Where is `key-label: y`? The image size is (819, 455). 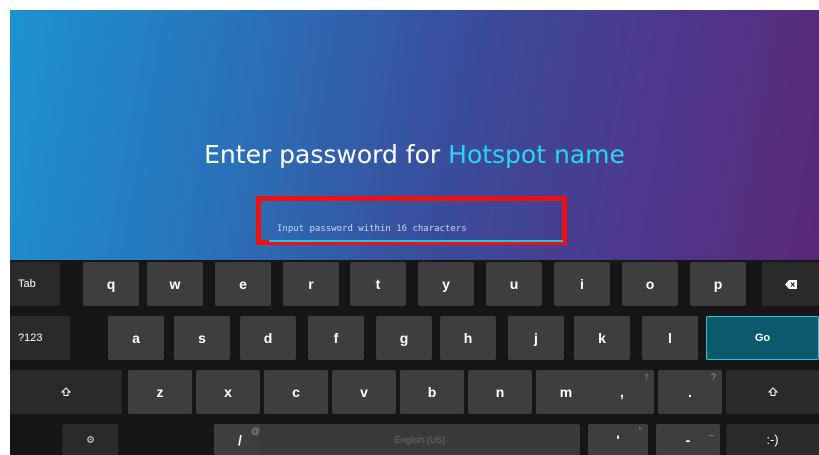 key-label: y is located at coordinates (446, 284).